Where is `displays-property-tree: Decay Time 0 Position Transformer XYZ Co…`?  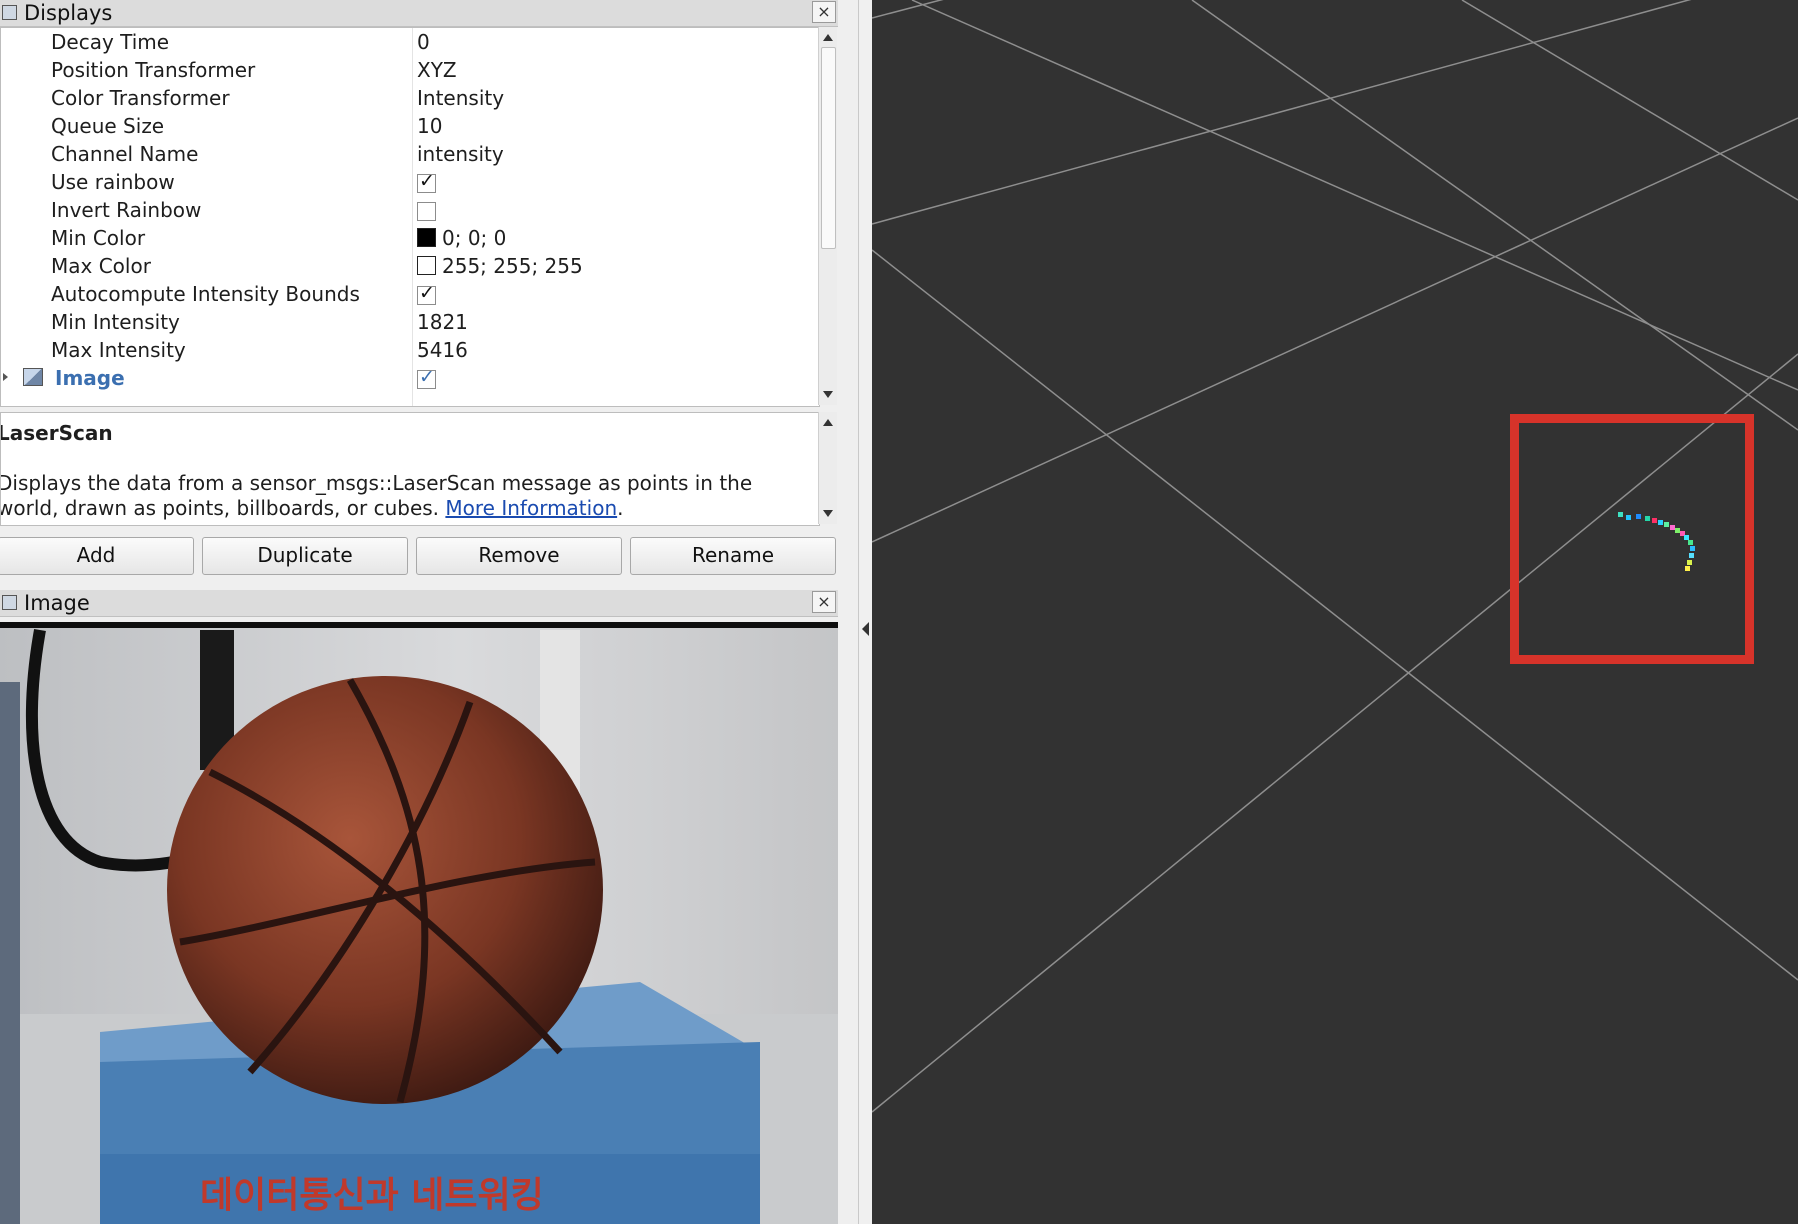
displays-property-tree: Decay Time 0 Position Transformer XYZ Co… is located at coordinates (410, 217).